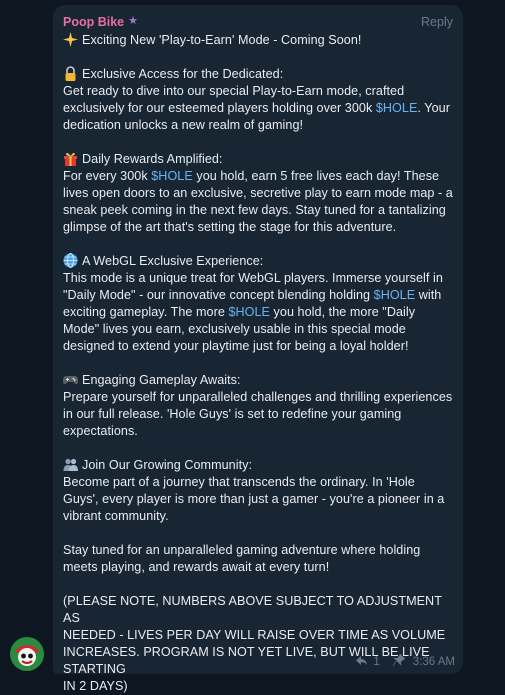  Describe the element at coordinates (72, 465) in the screenshot. I see `people-icon` at that location.